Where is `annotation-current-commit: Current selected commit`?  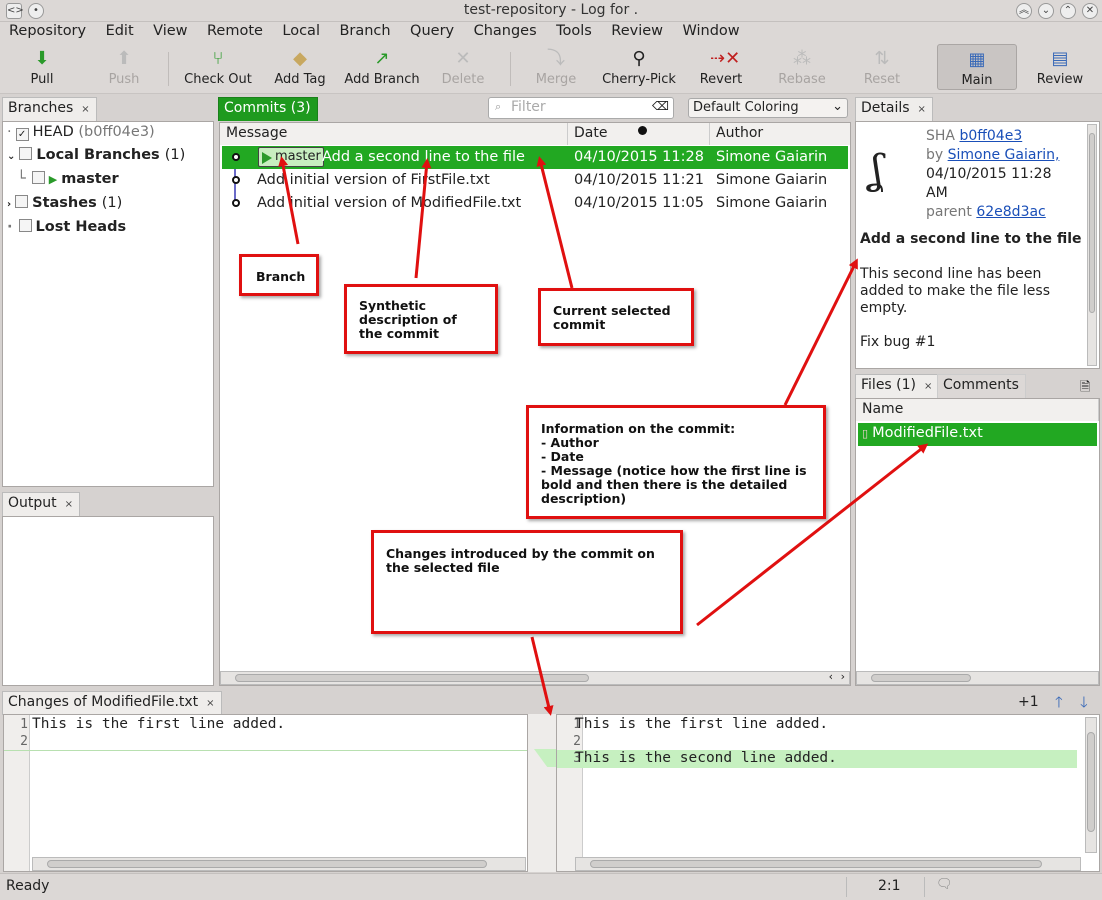 annotation-current-commit: Current selected commit is located at coordinates (616, 317).